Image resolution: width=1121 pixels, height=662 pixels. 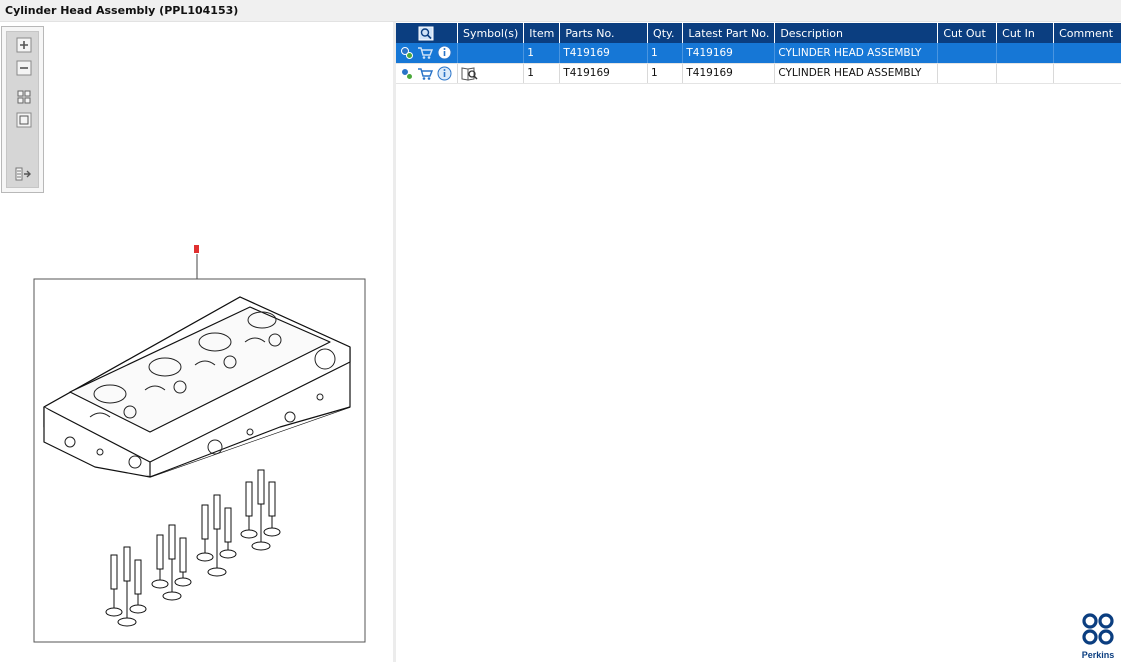 What do you see at coordinates (542, 33) in the screenshot?
I see `column-header-item: Item` at bounding box center [542, 33].